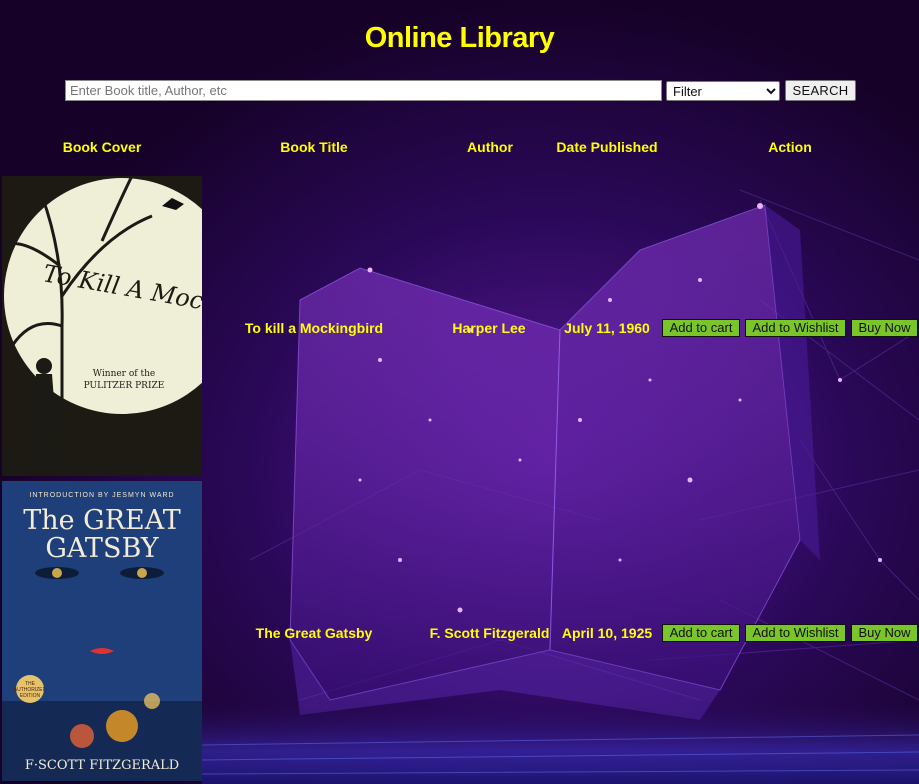 The image size is (919, 784). Describe the element at coordinates (607, 147) in the screenshot. I see `header-date-published: Date Published` at that location.